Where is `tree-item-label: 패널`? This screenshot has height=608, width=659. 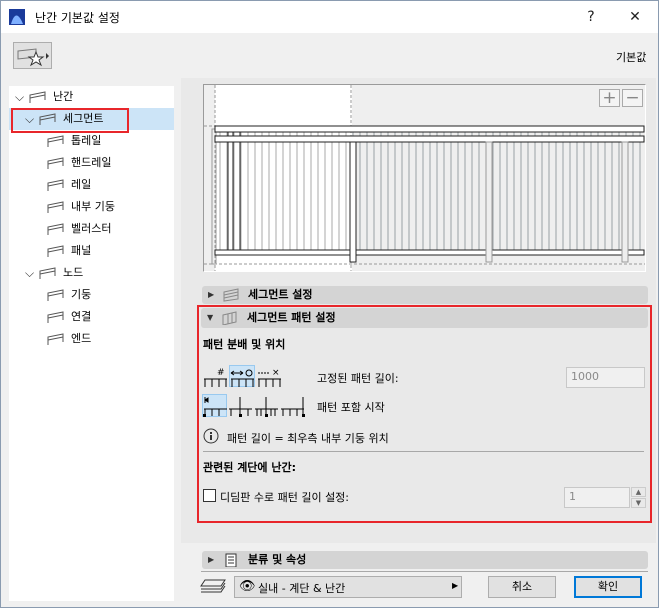 tree-item-label: 패널 is located at coordinates (81, 250).